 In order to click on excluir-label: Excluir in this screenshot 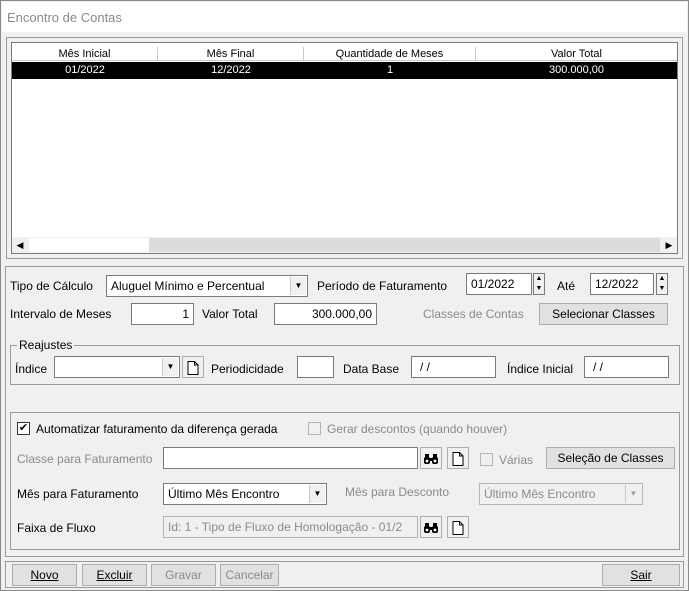, I will do `click(114, 575)`.